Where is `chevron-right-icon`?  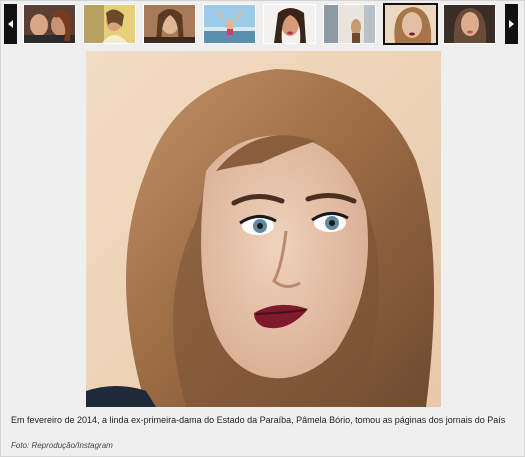
chevron-right-icon is located at coordinates (511, 24).